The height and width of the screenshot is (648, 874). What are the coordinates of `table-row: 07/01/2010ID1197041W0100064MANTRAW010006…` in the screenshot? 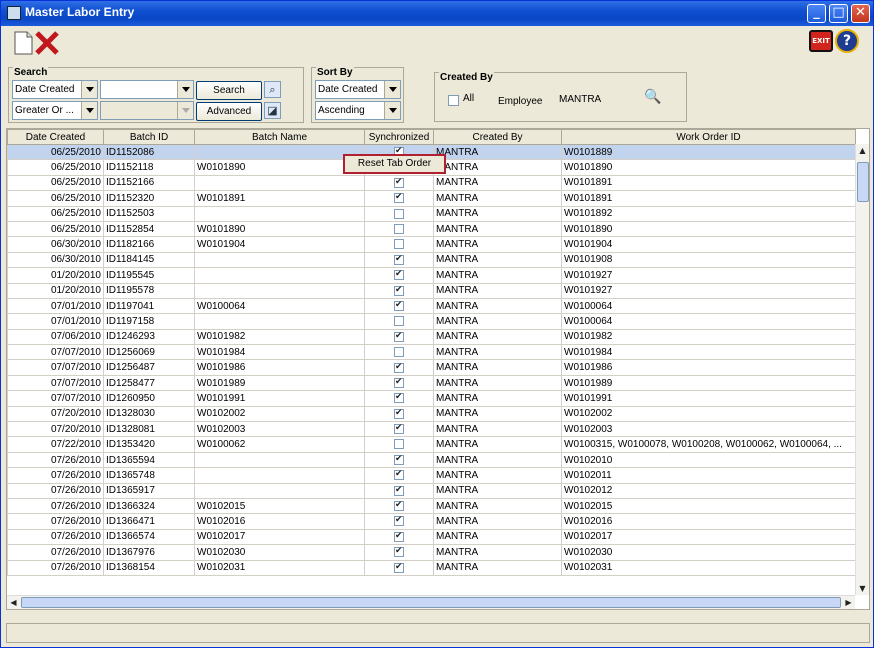 It's located at (431, 306).